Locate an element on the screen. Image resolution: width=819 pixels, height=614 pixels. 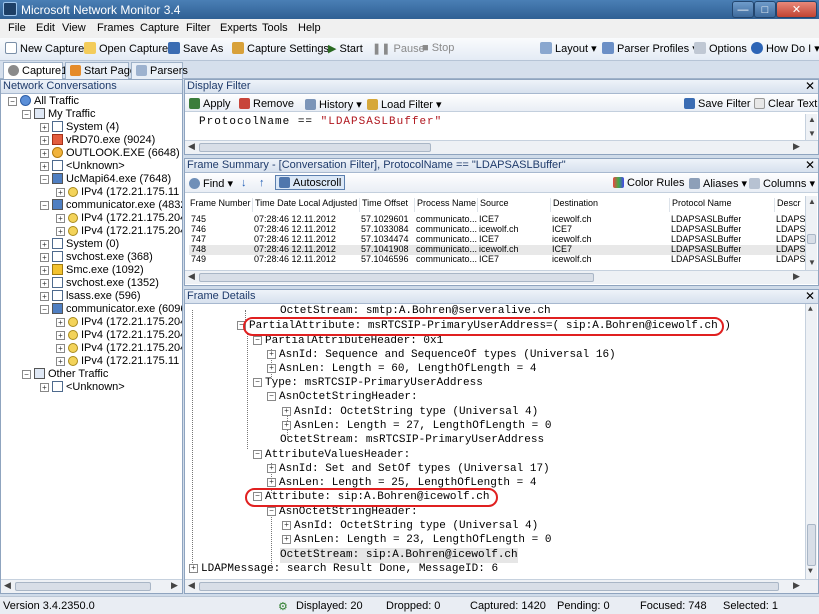
stop-button: ■ Stop is located at coordinates (438, 48).